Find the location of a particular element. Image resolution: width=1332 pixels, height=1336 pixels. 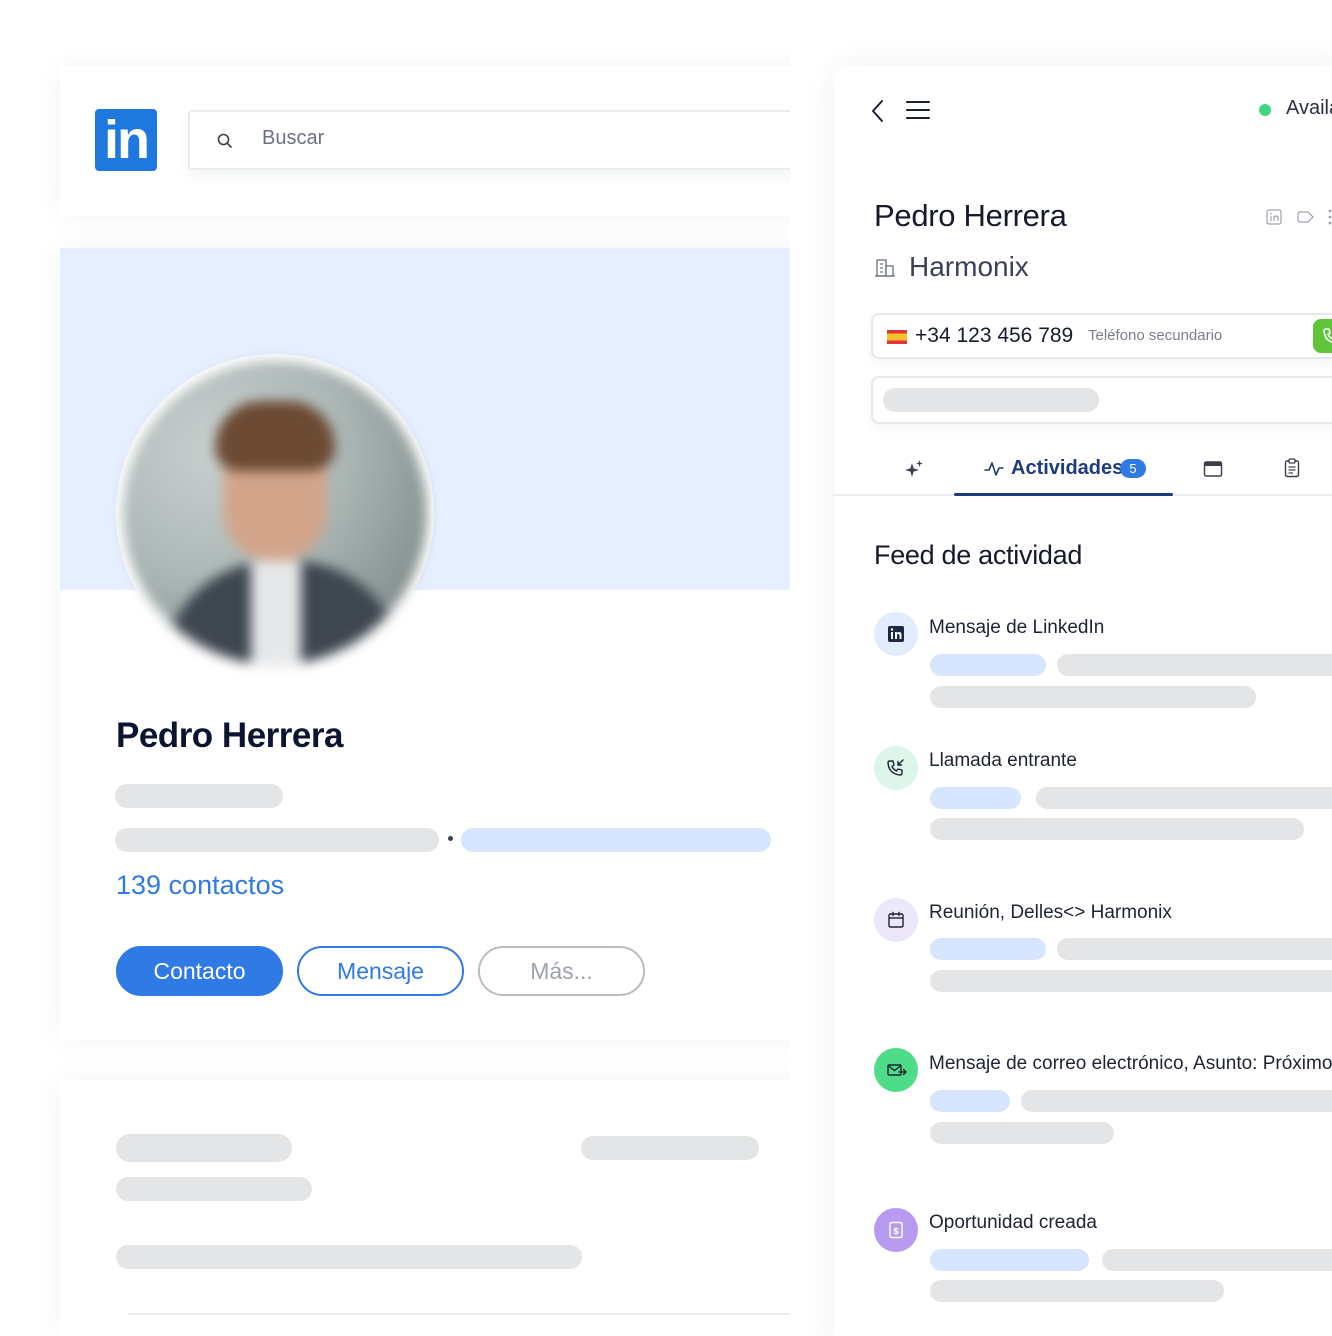

feed-item-icon-call is located at coordinates (896, 768).